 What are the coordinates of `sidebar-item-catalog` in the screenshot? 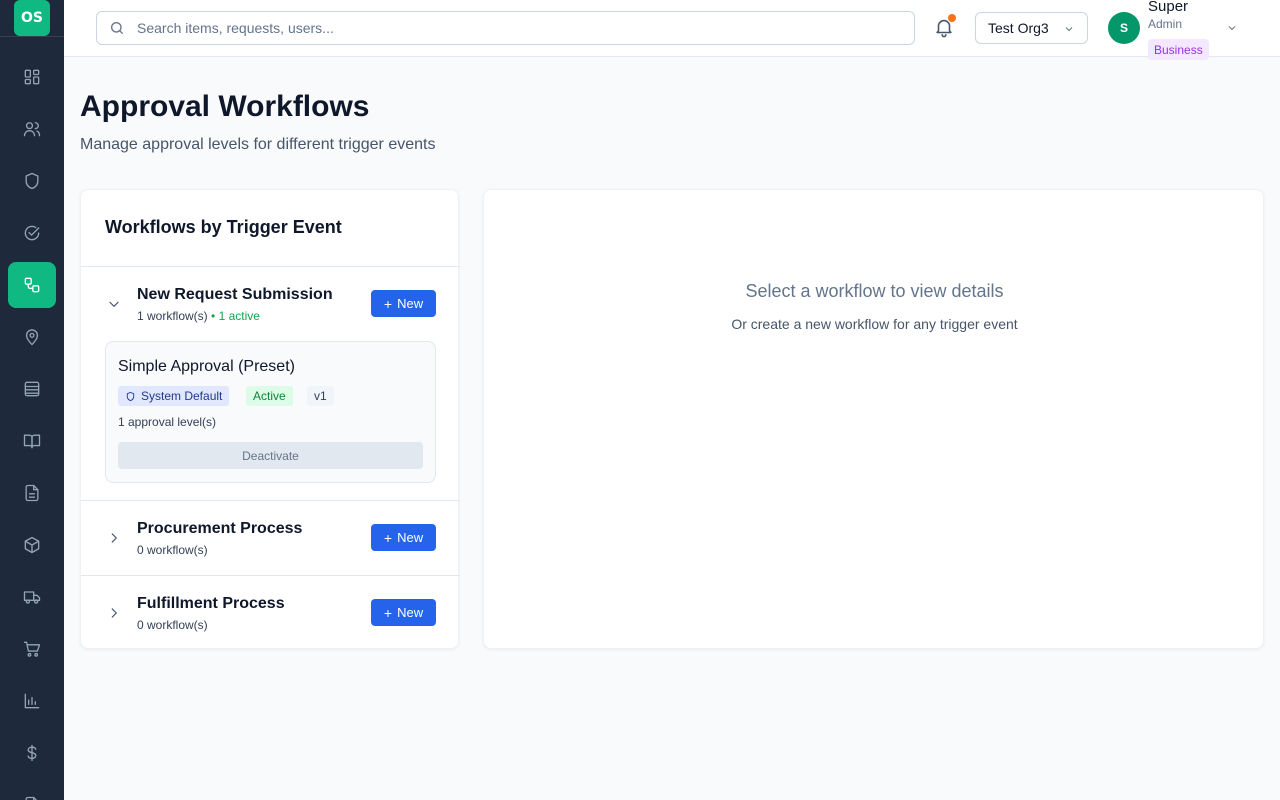 It's located at (32, 441).